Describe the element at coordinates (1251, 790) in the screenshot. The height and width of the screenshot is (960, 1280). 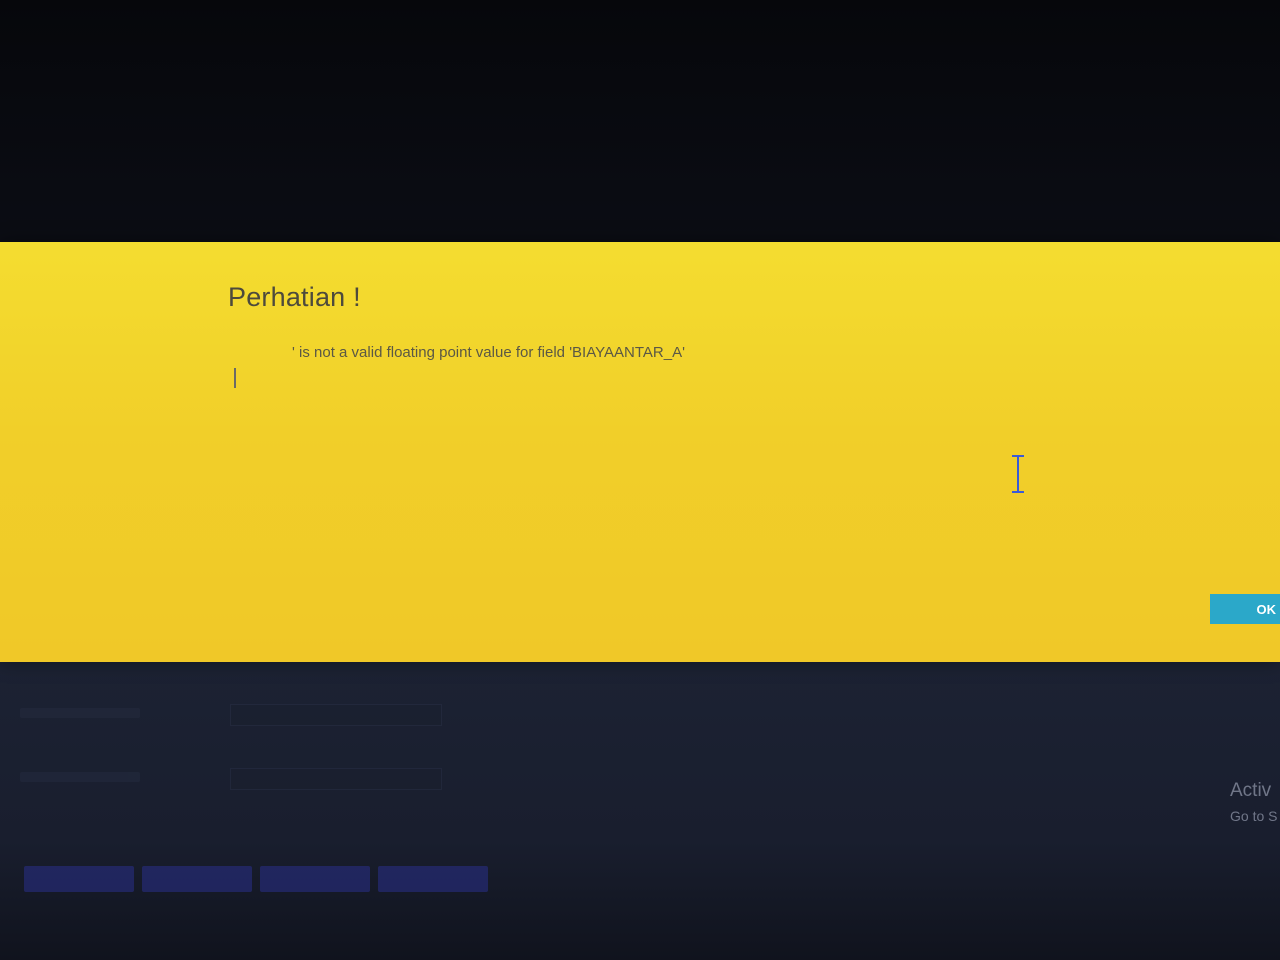
I see `watermark-line-1: Activ` at that location.